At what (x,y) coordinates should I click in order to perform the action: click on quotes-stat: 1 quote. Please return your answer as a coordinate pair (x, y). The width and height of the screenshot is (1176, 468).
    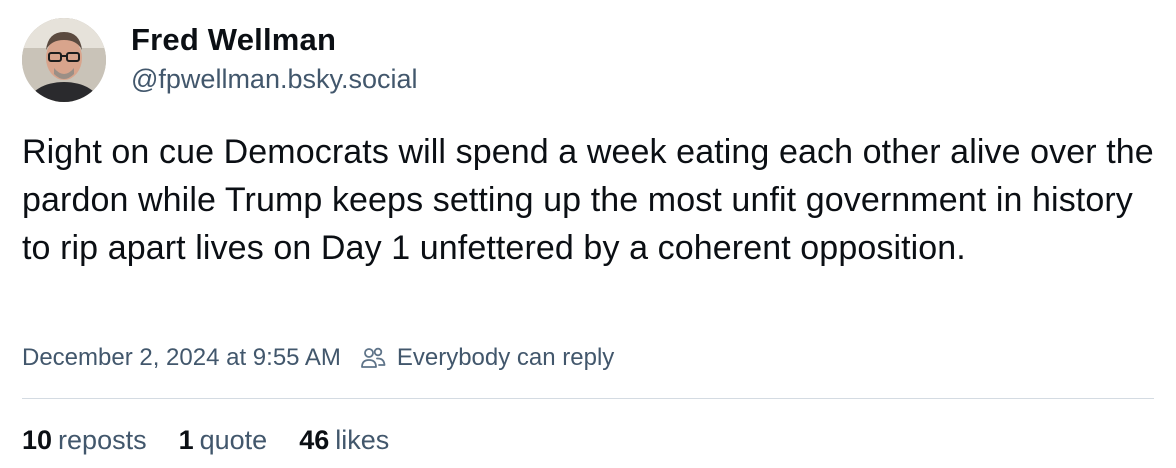
    Looking at the image, I should click on (223, 440).